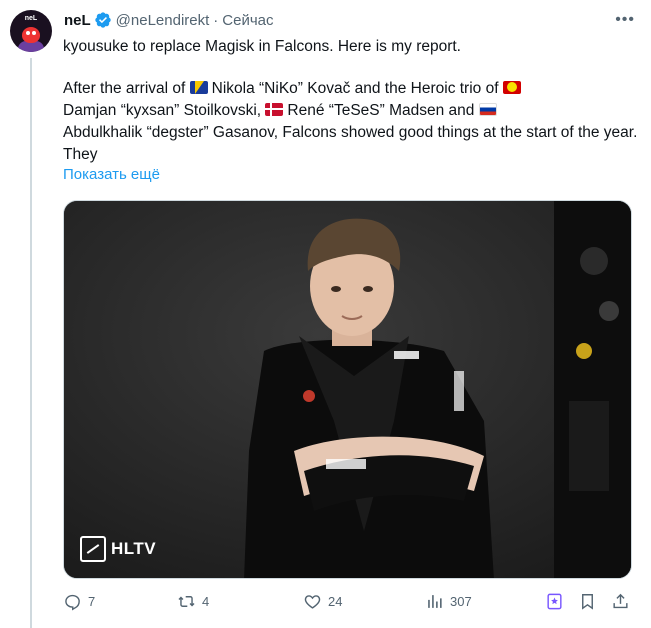 This screenshot has width=651, height=628. I want to click on views-button: 307, so click(448, 601).